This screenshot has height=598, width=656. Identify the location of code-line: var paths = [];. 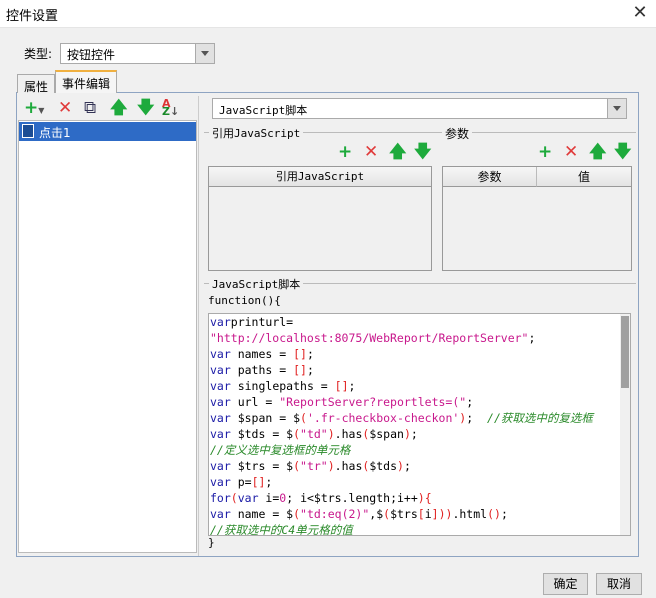
(401, 370).